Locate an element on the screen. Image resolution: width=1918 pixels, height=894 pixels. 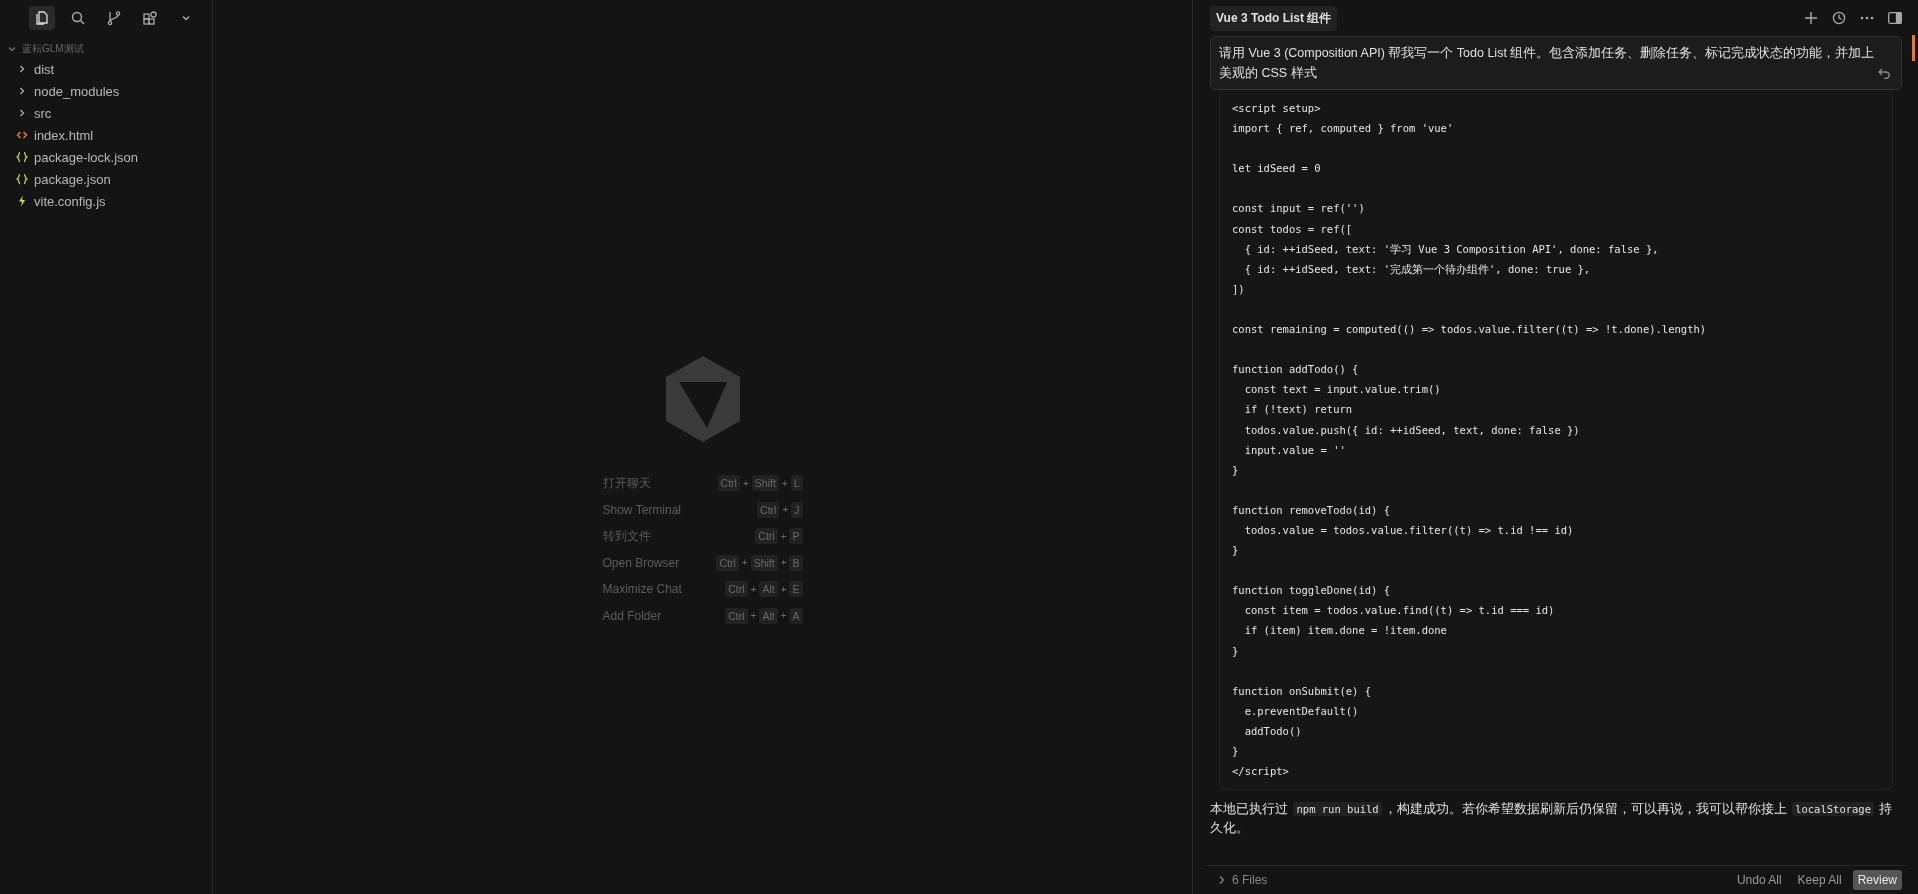
more-icon is located at coordinates (1867, 18).